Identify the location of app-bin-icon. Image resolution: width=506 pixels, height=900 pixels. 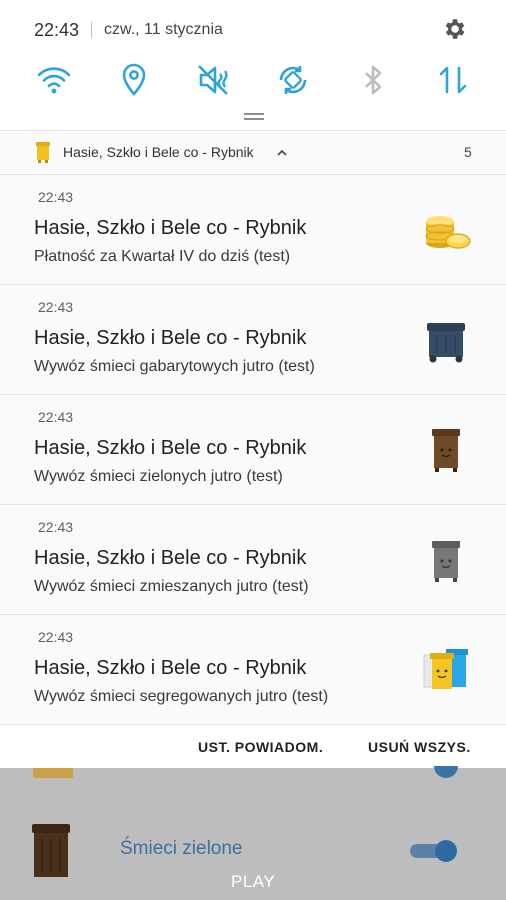
(43, 152).